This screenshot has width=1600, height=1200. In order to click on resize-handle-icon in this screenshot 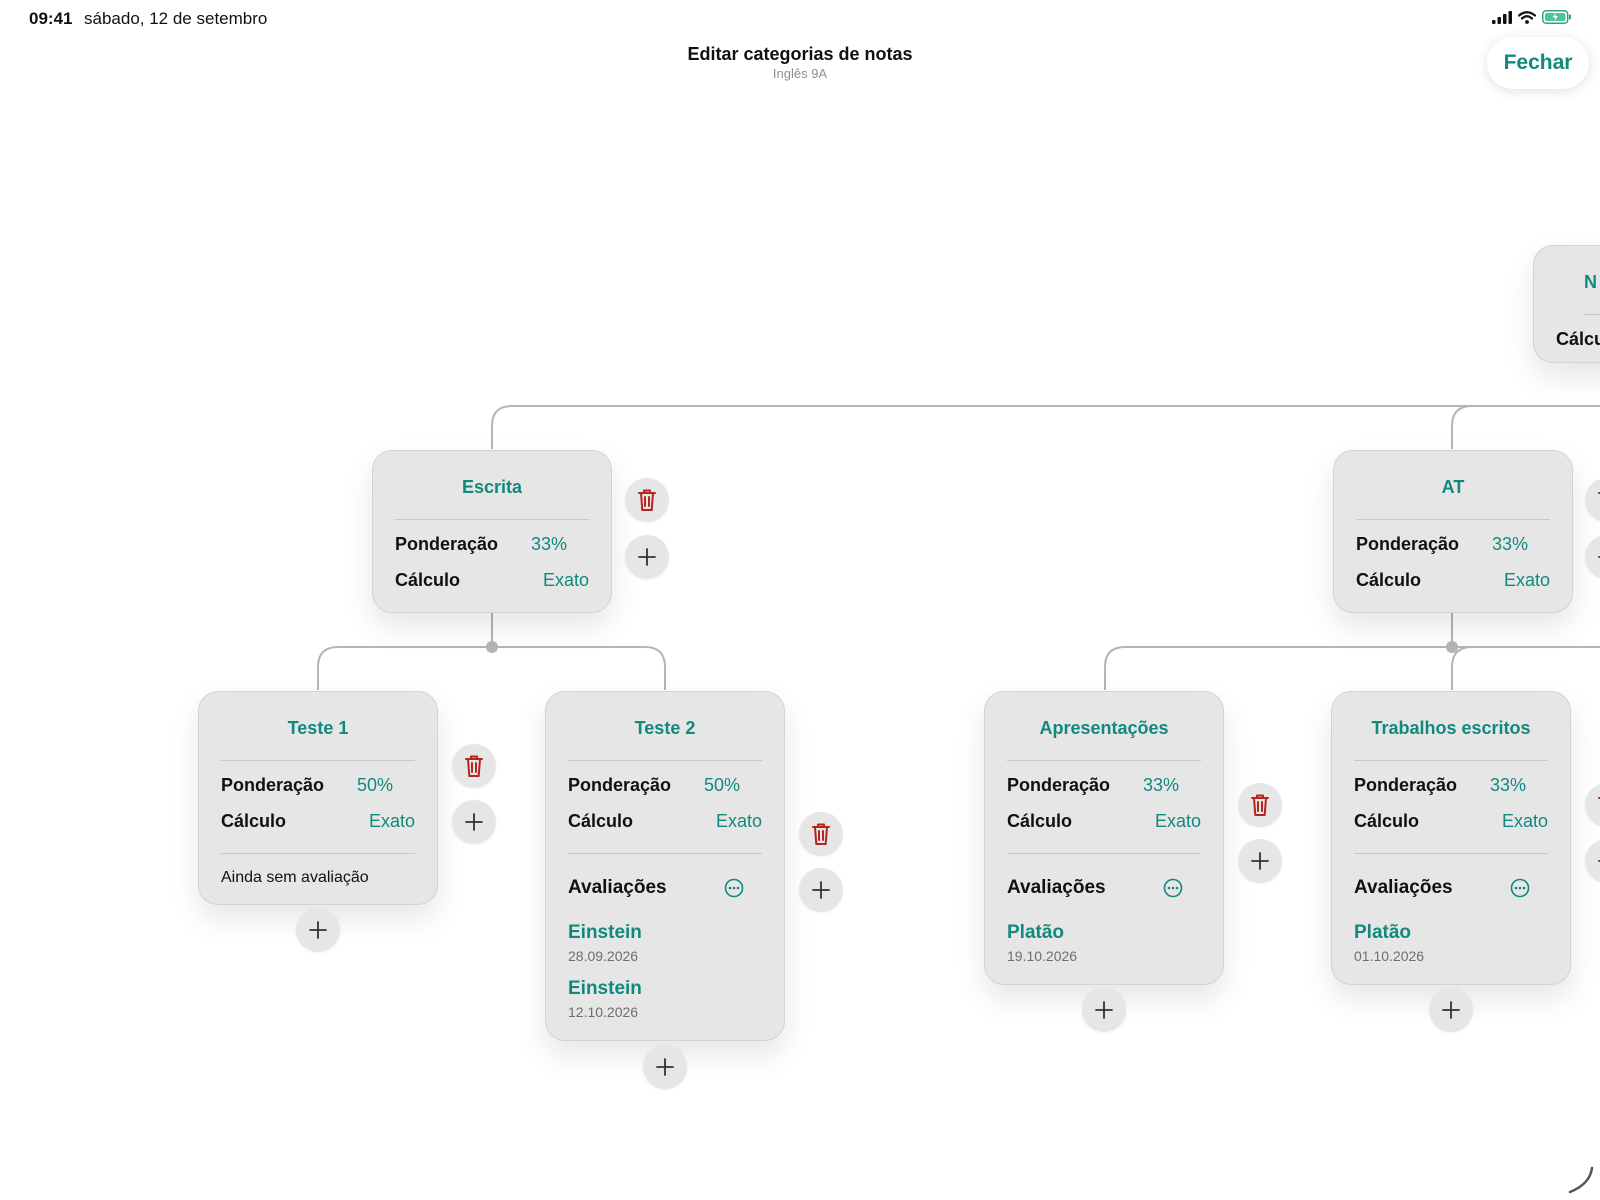, I will do `click(1580, 1180)`.